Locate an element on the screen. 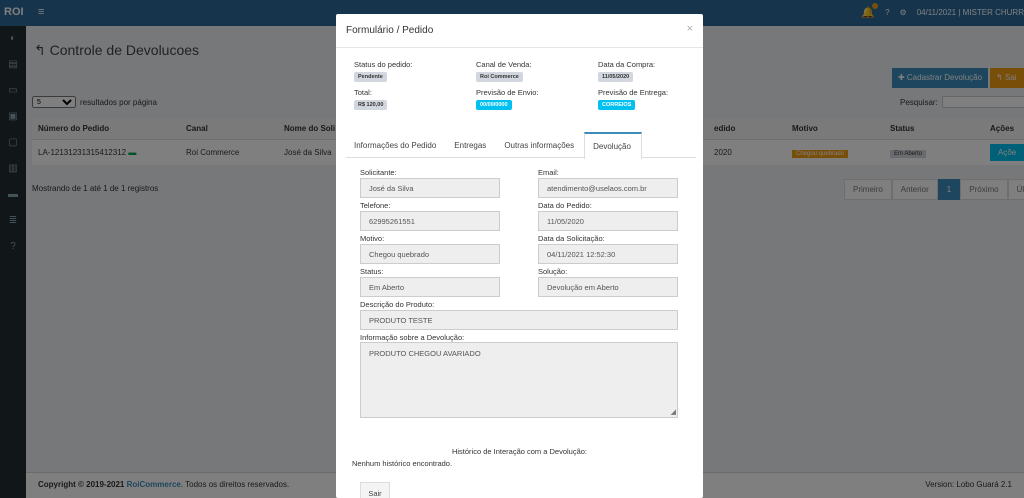 The width and height of the screenshot is (1024, 498). tab-devolucao: Devolução is located at coordinates (613, 145).